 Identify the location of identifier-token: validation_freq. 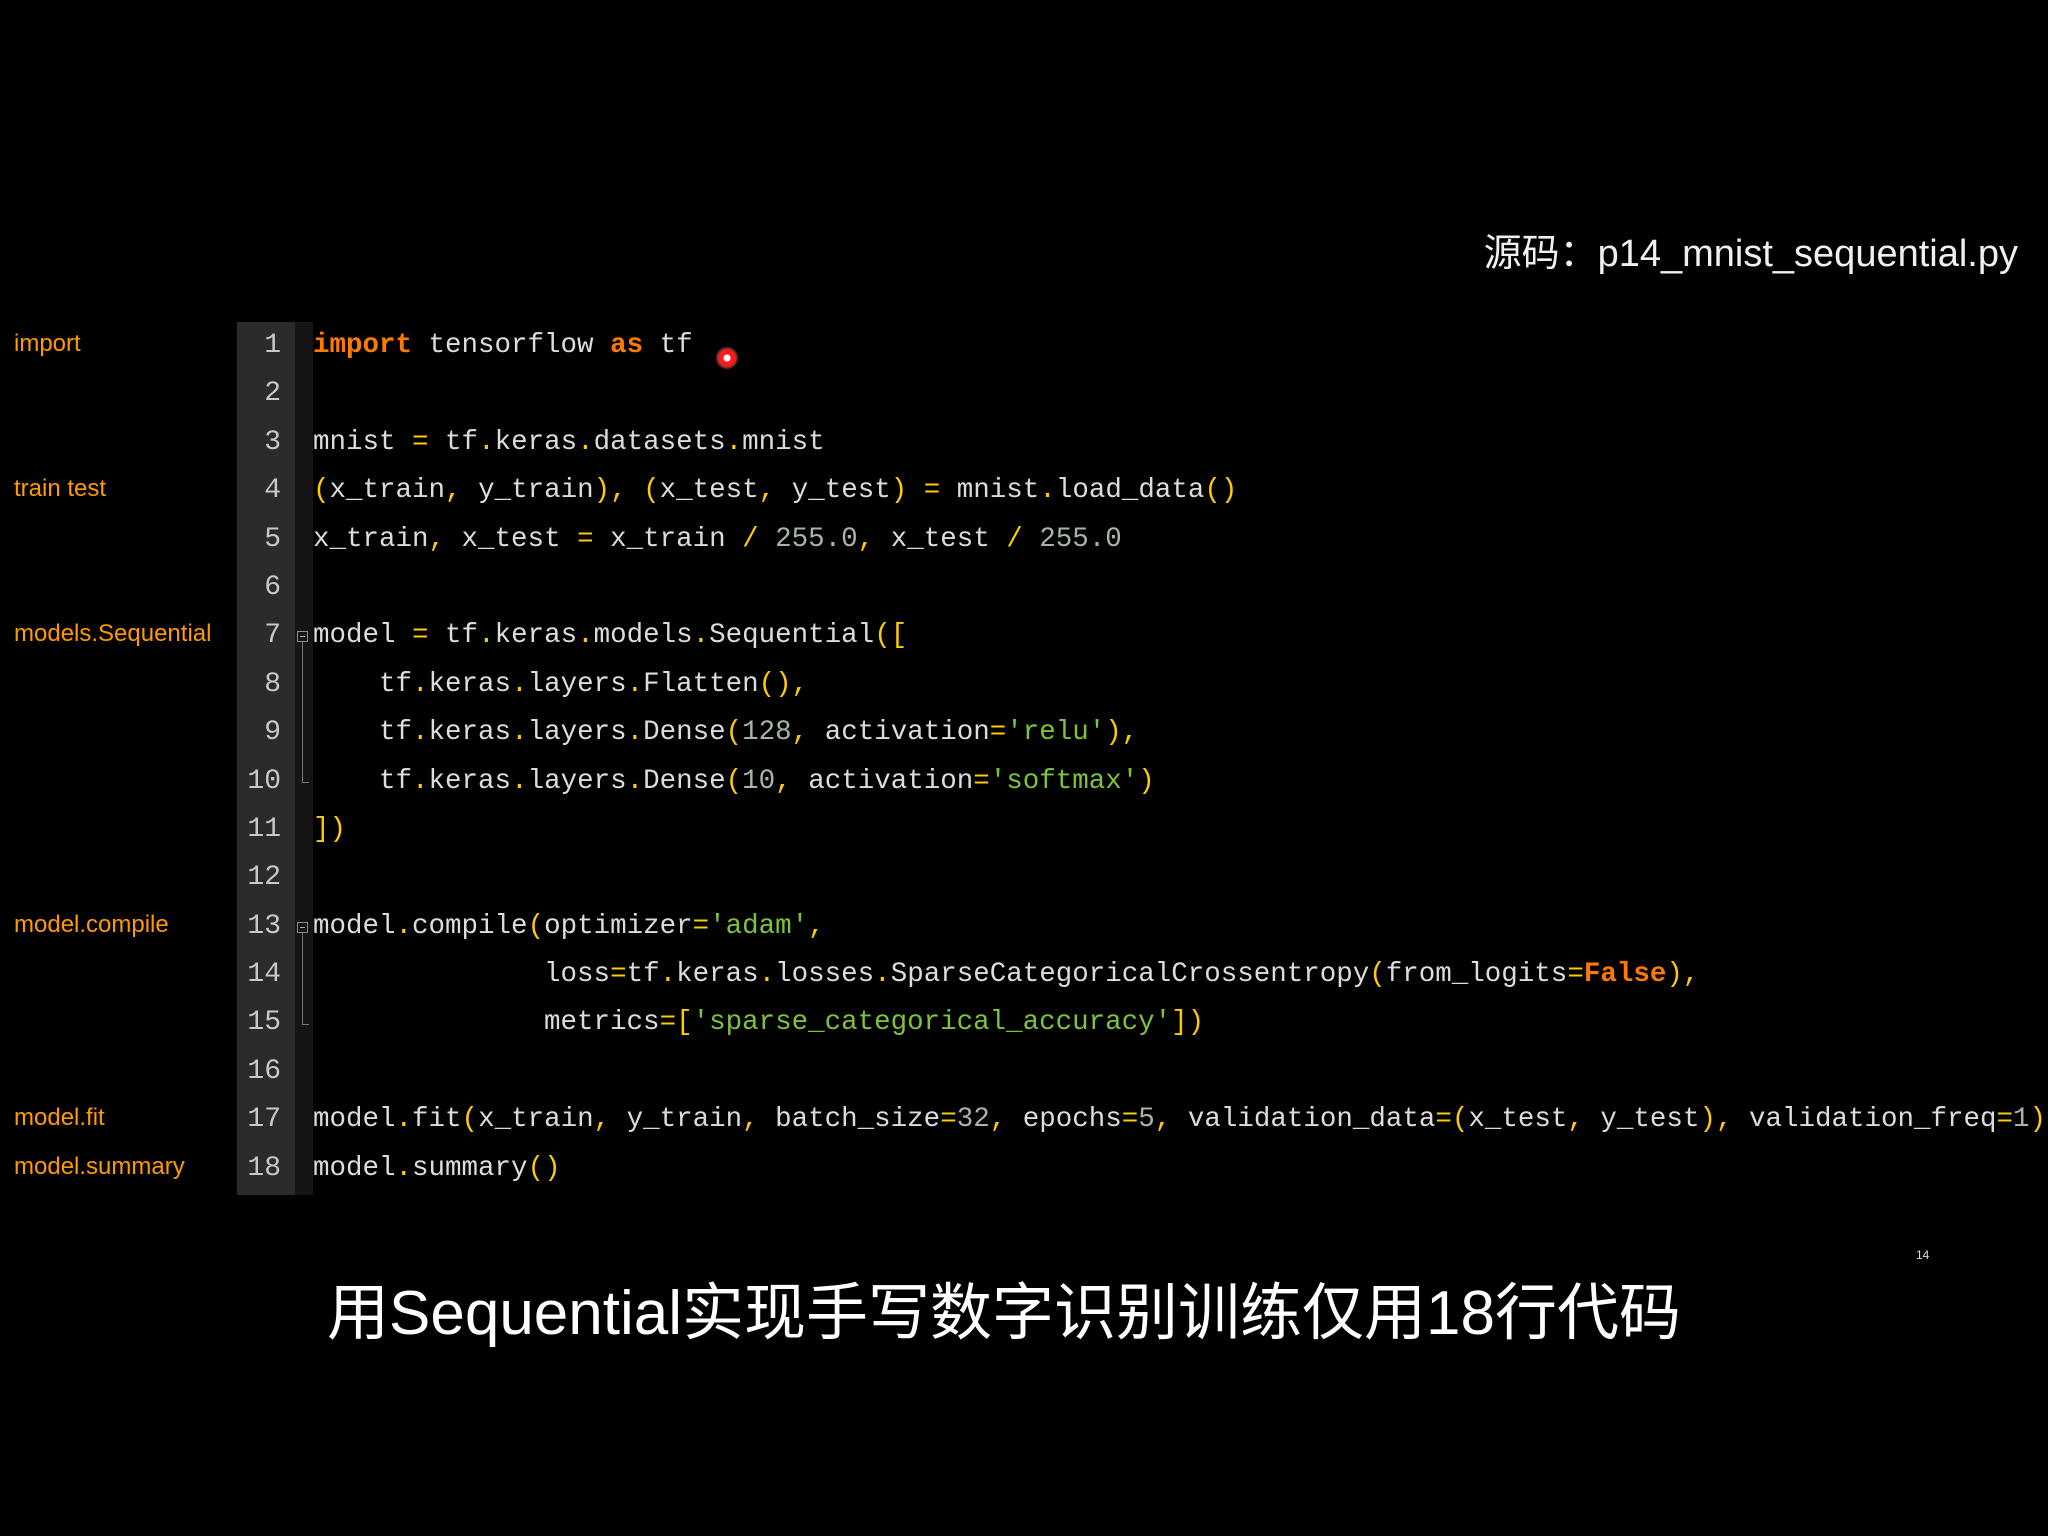
(1864, 1120).